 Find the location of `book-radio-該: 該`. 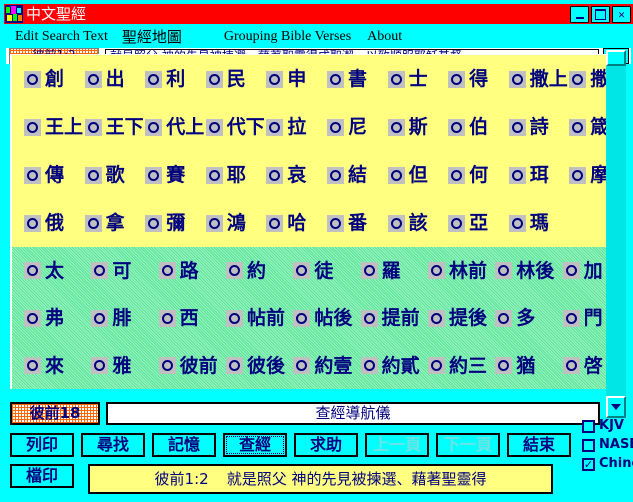

book-radio-該: 該 is located at coordinates (406, 223).